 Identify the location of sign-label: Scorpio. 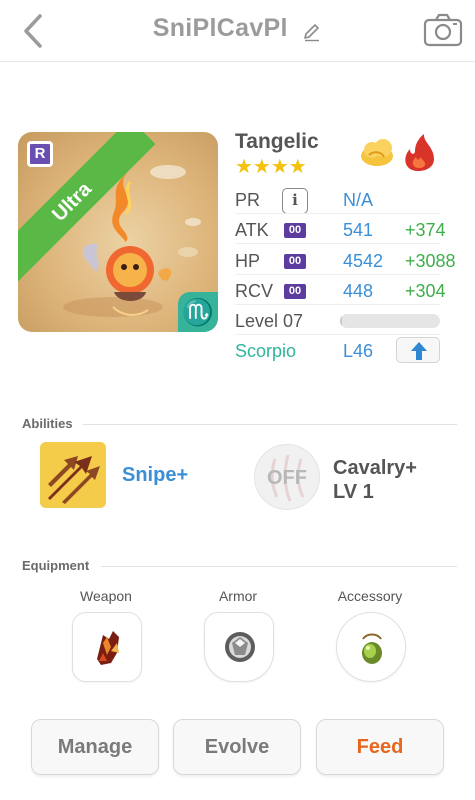
(266, 351).